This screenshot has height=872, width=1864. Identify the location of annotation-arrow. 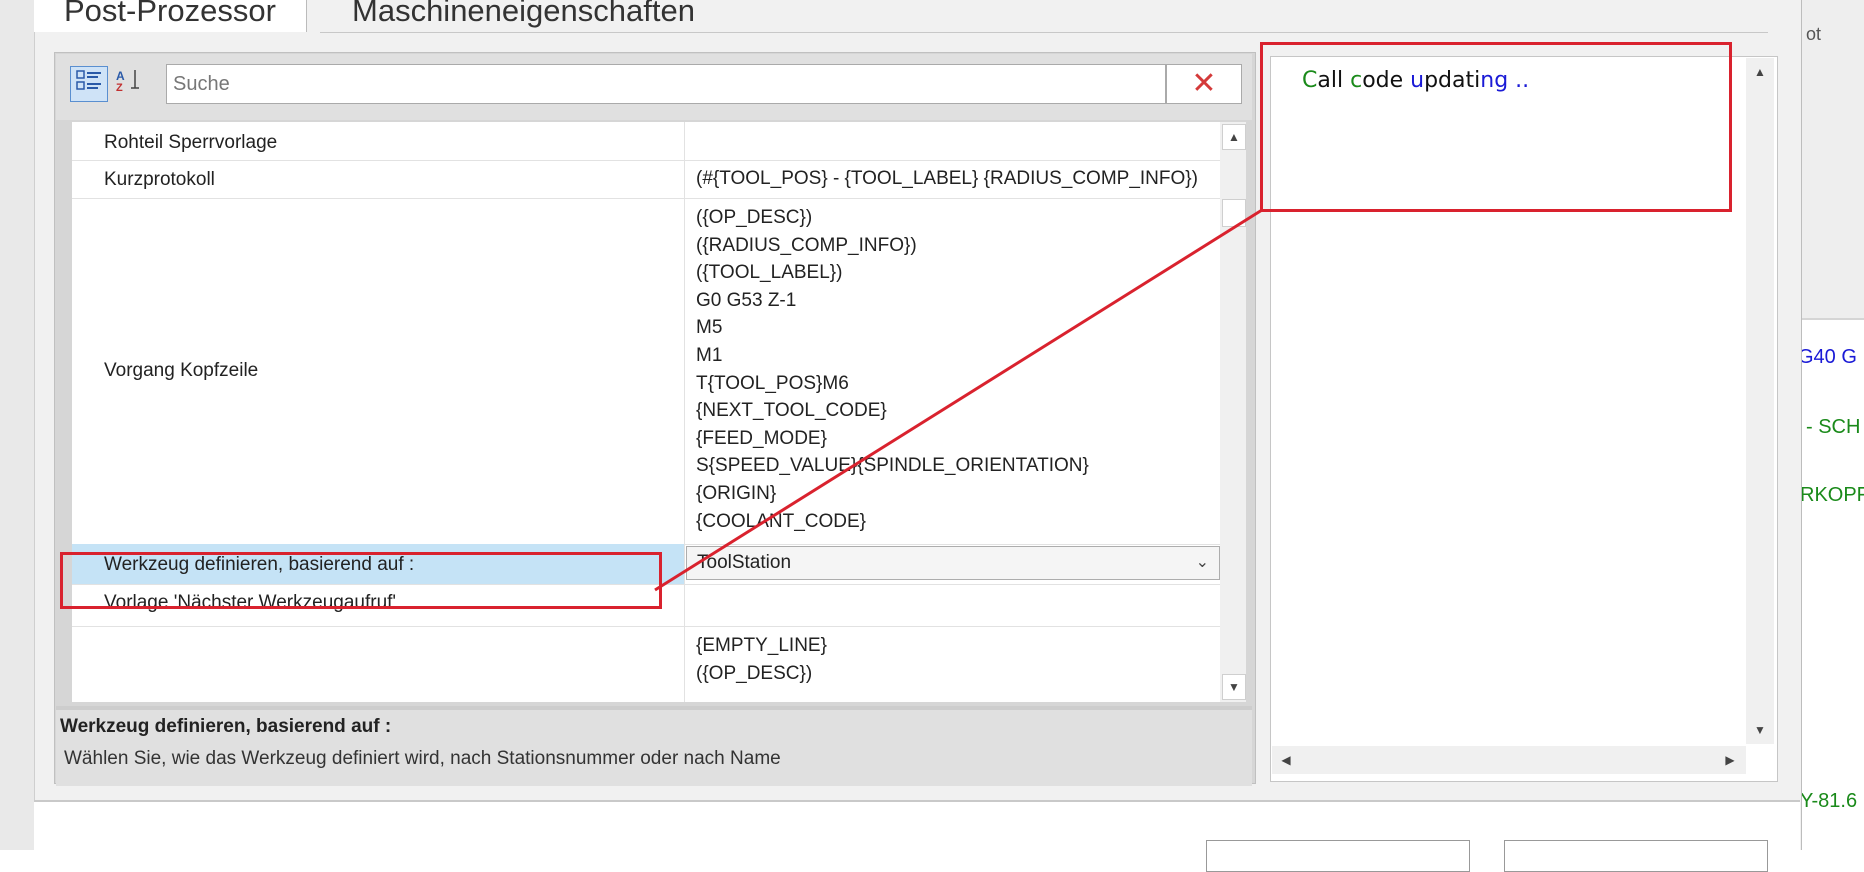
(958, 400).